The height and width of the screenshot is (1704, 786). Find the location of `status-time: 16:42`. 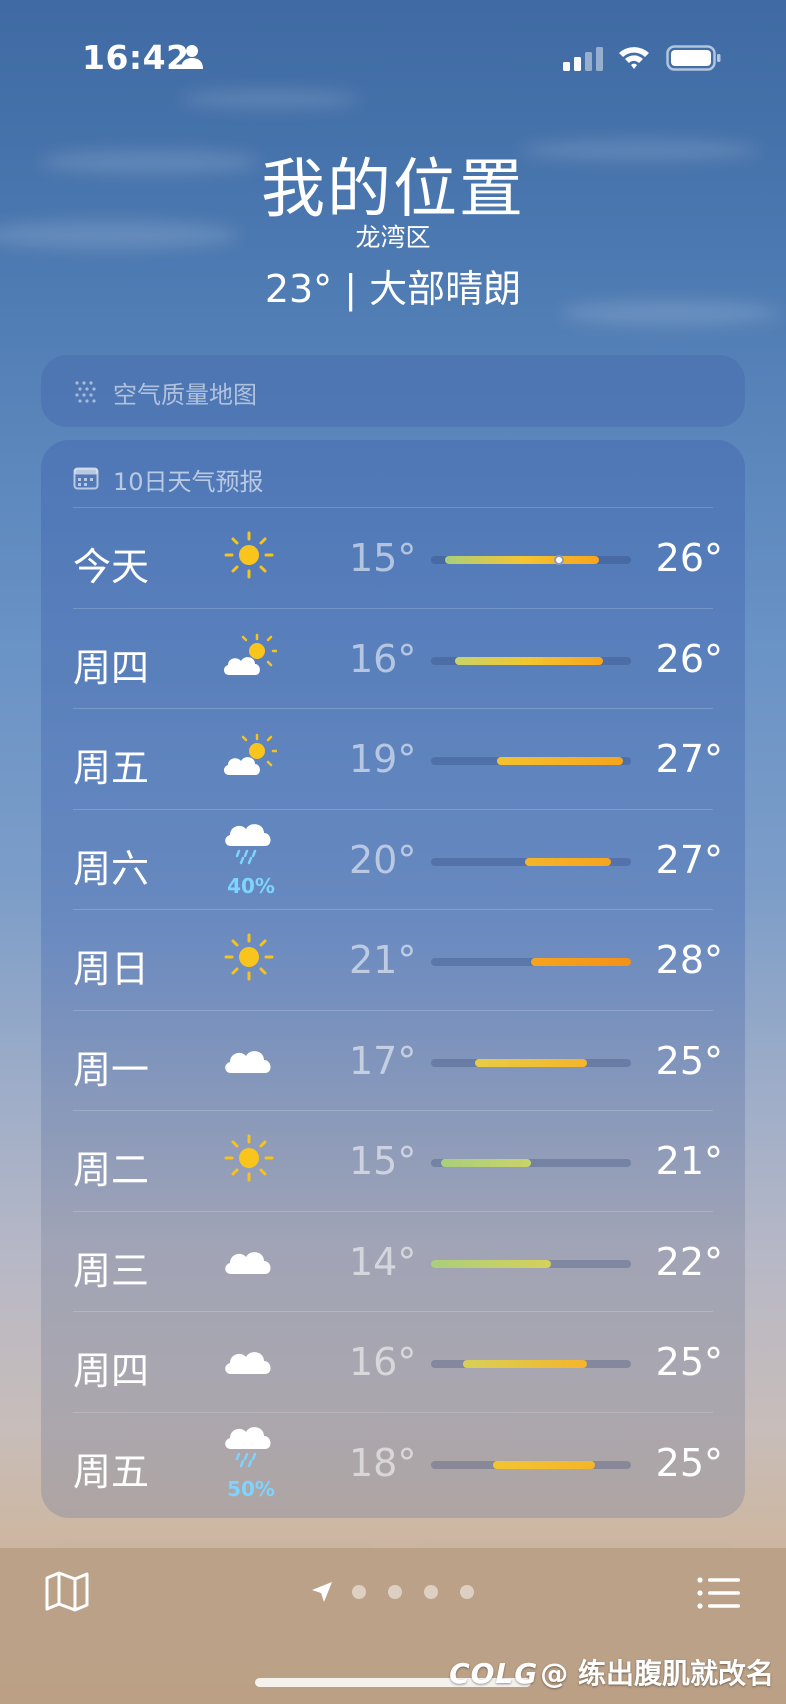

status-time: 16:42 is located at coordinates (136, 57).